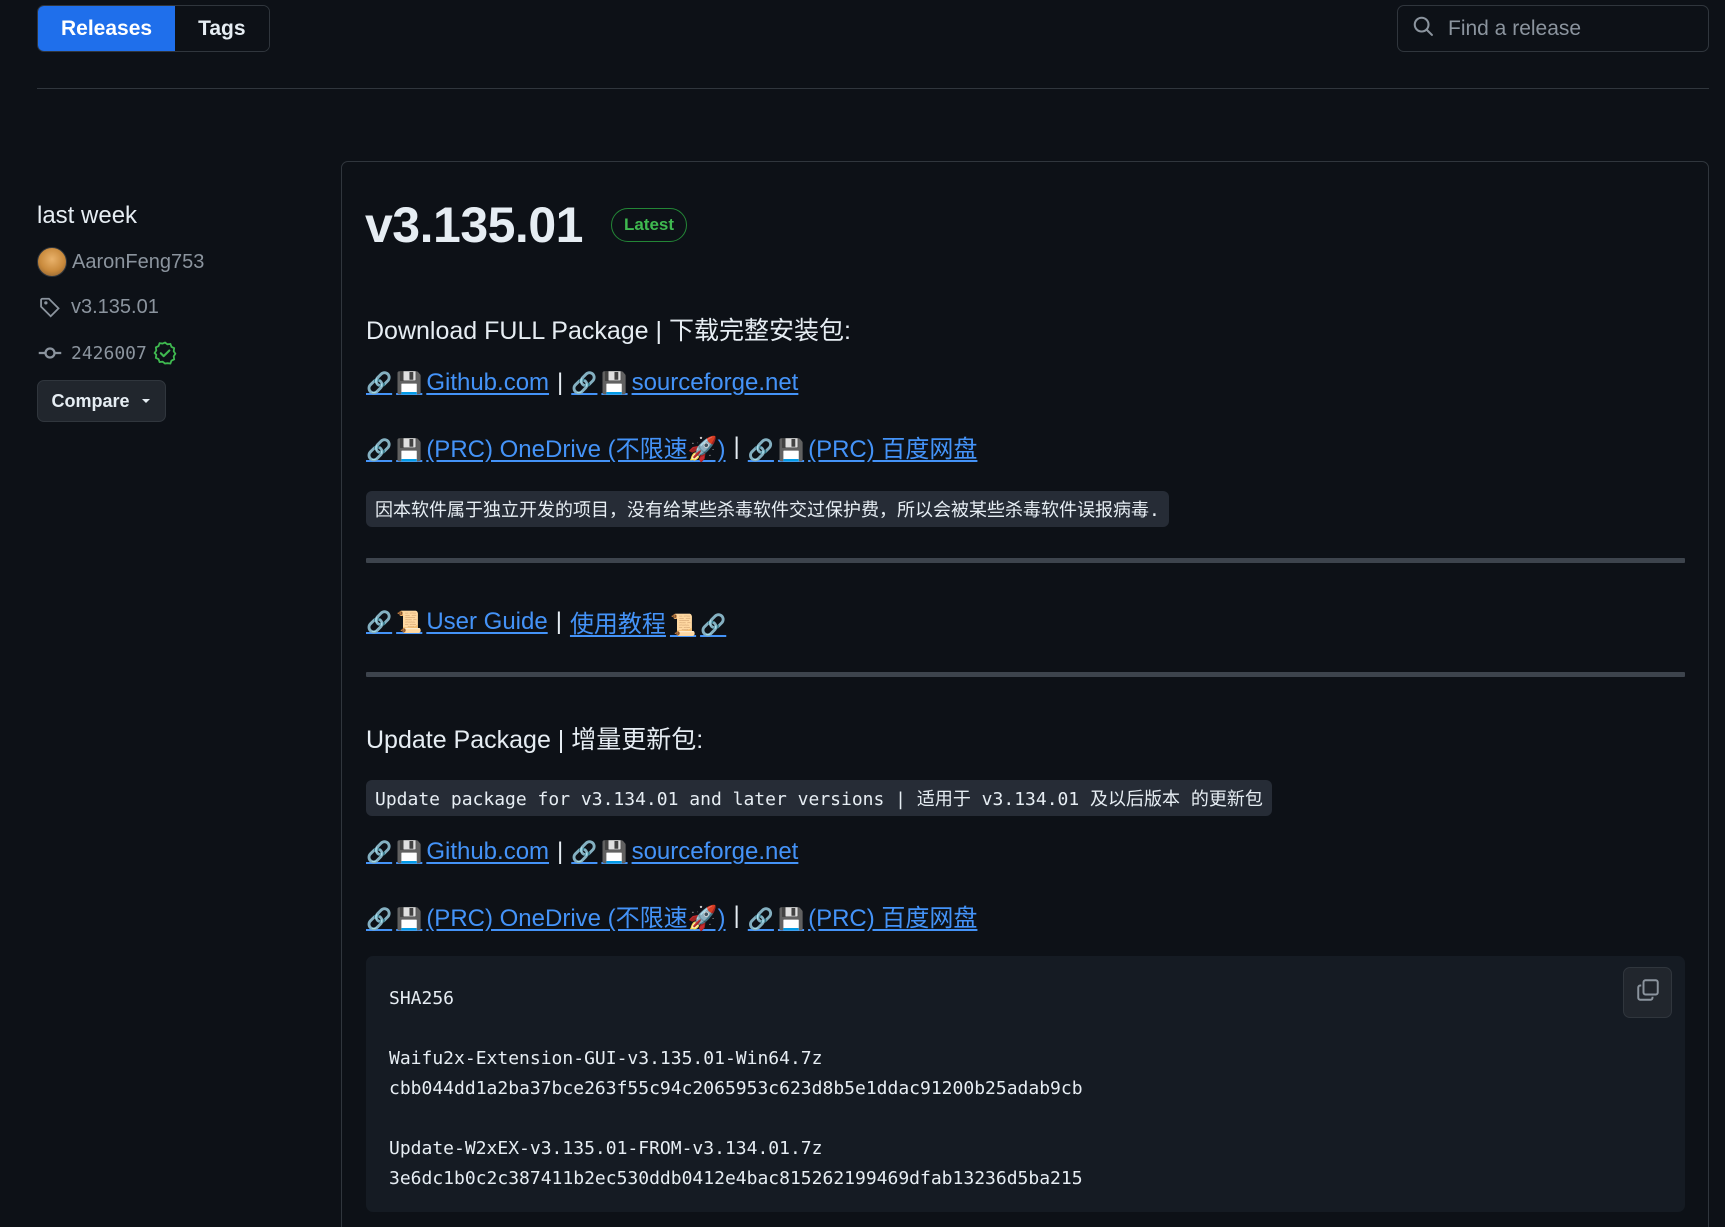 The height and width of the screenshot is (1227, 1725). I want to click on avatar, so click(52, 262).